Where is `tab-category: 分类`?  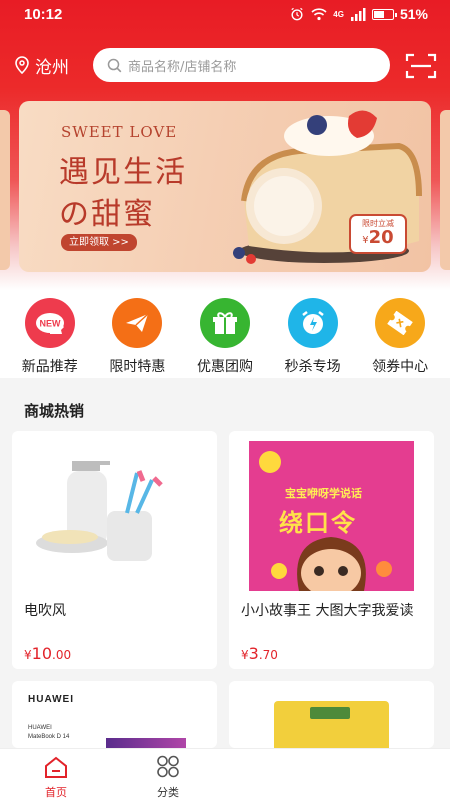
tab-category: 分类 is located at coordinates (168, 774).